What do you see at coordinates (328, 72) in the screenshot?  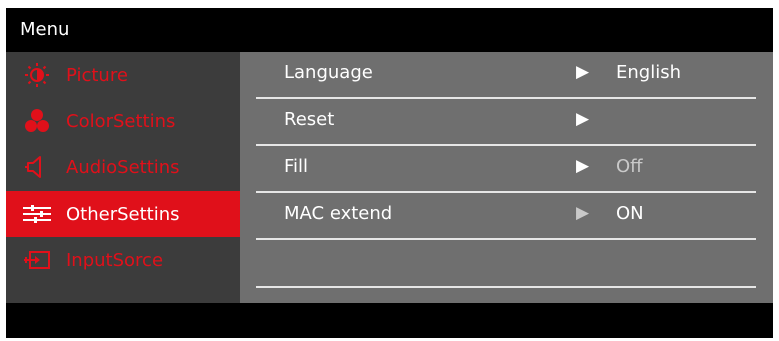 I see `setting-label: Language` at bounding box center [328, 72].